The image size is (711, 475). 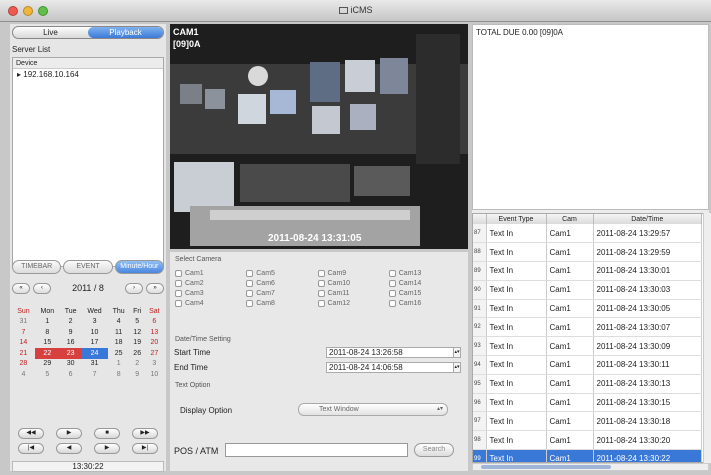 I want to click on first-frame-button: |◀, so click(x=31, y=448).